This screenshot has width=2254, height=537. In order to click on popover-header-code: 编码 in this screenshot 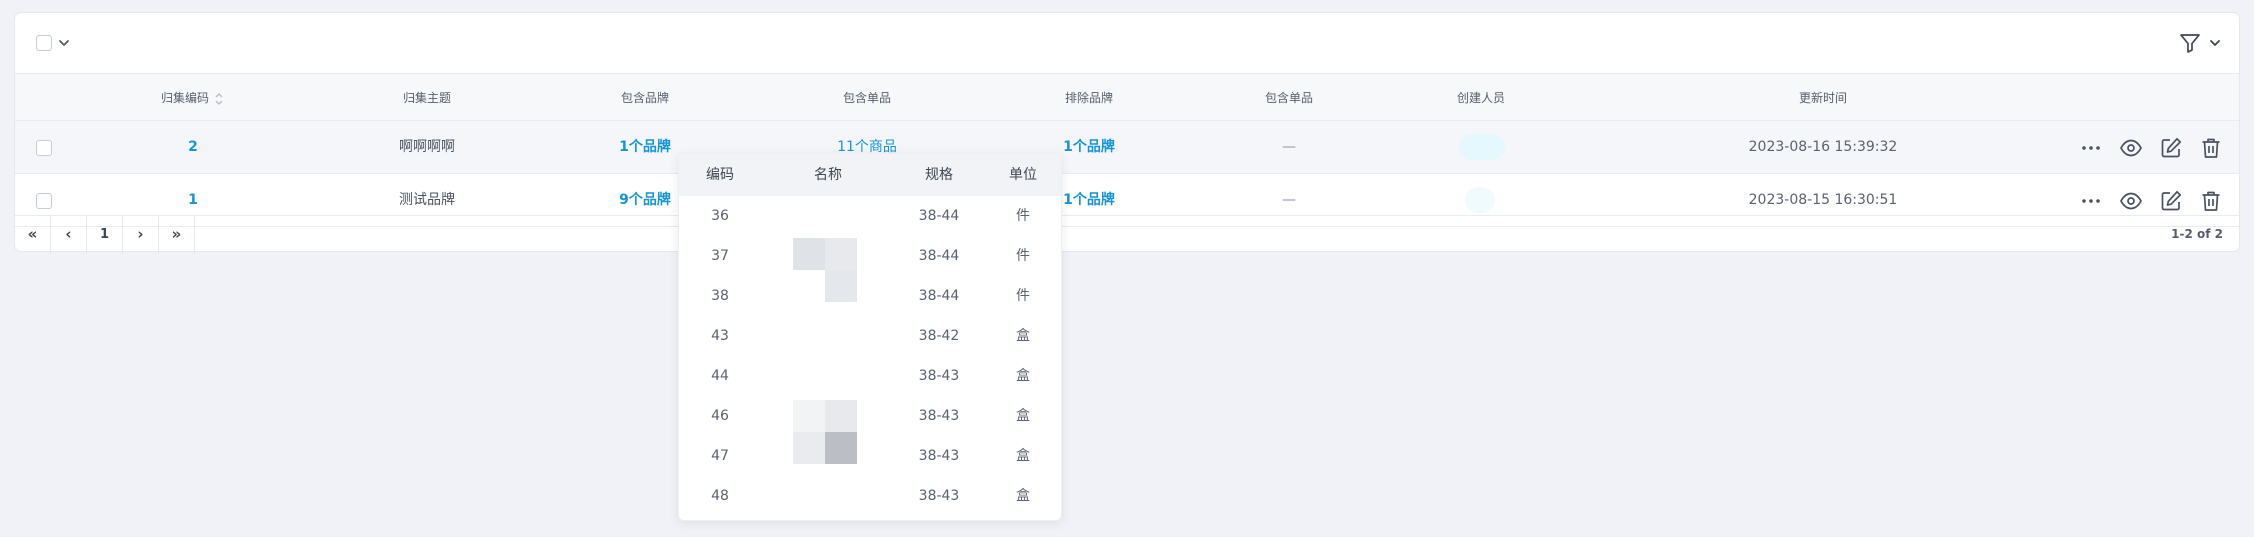, I will do `click(720, 175)`.